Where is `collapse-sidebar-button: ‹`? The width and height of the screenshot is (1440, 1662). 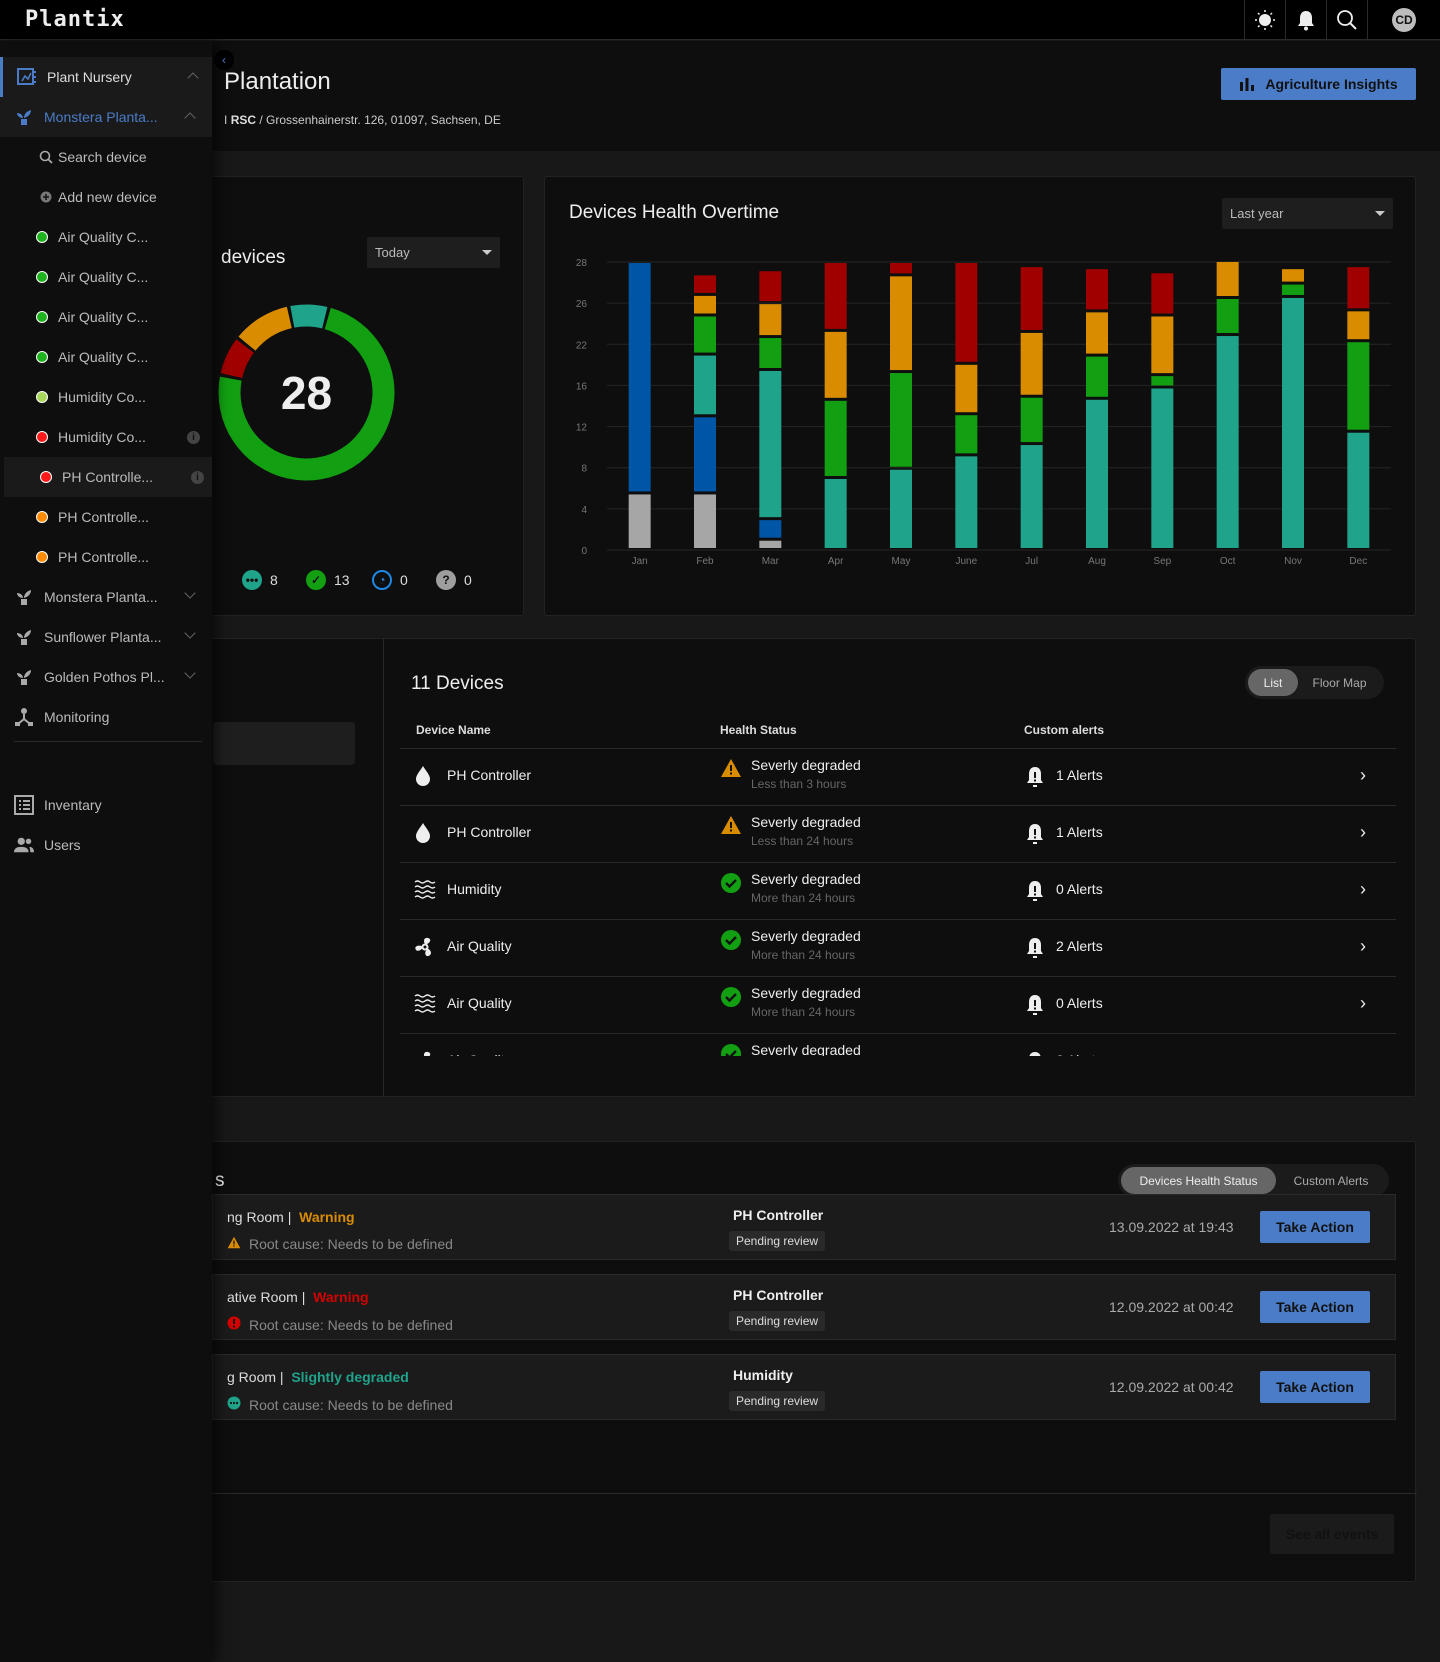
collapse-sidebar-button: ‹ is located at coordinates (224, 60).